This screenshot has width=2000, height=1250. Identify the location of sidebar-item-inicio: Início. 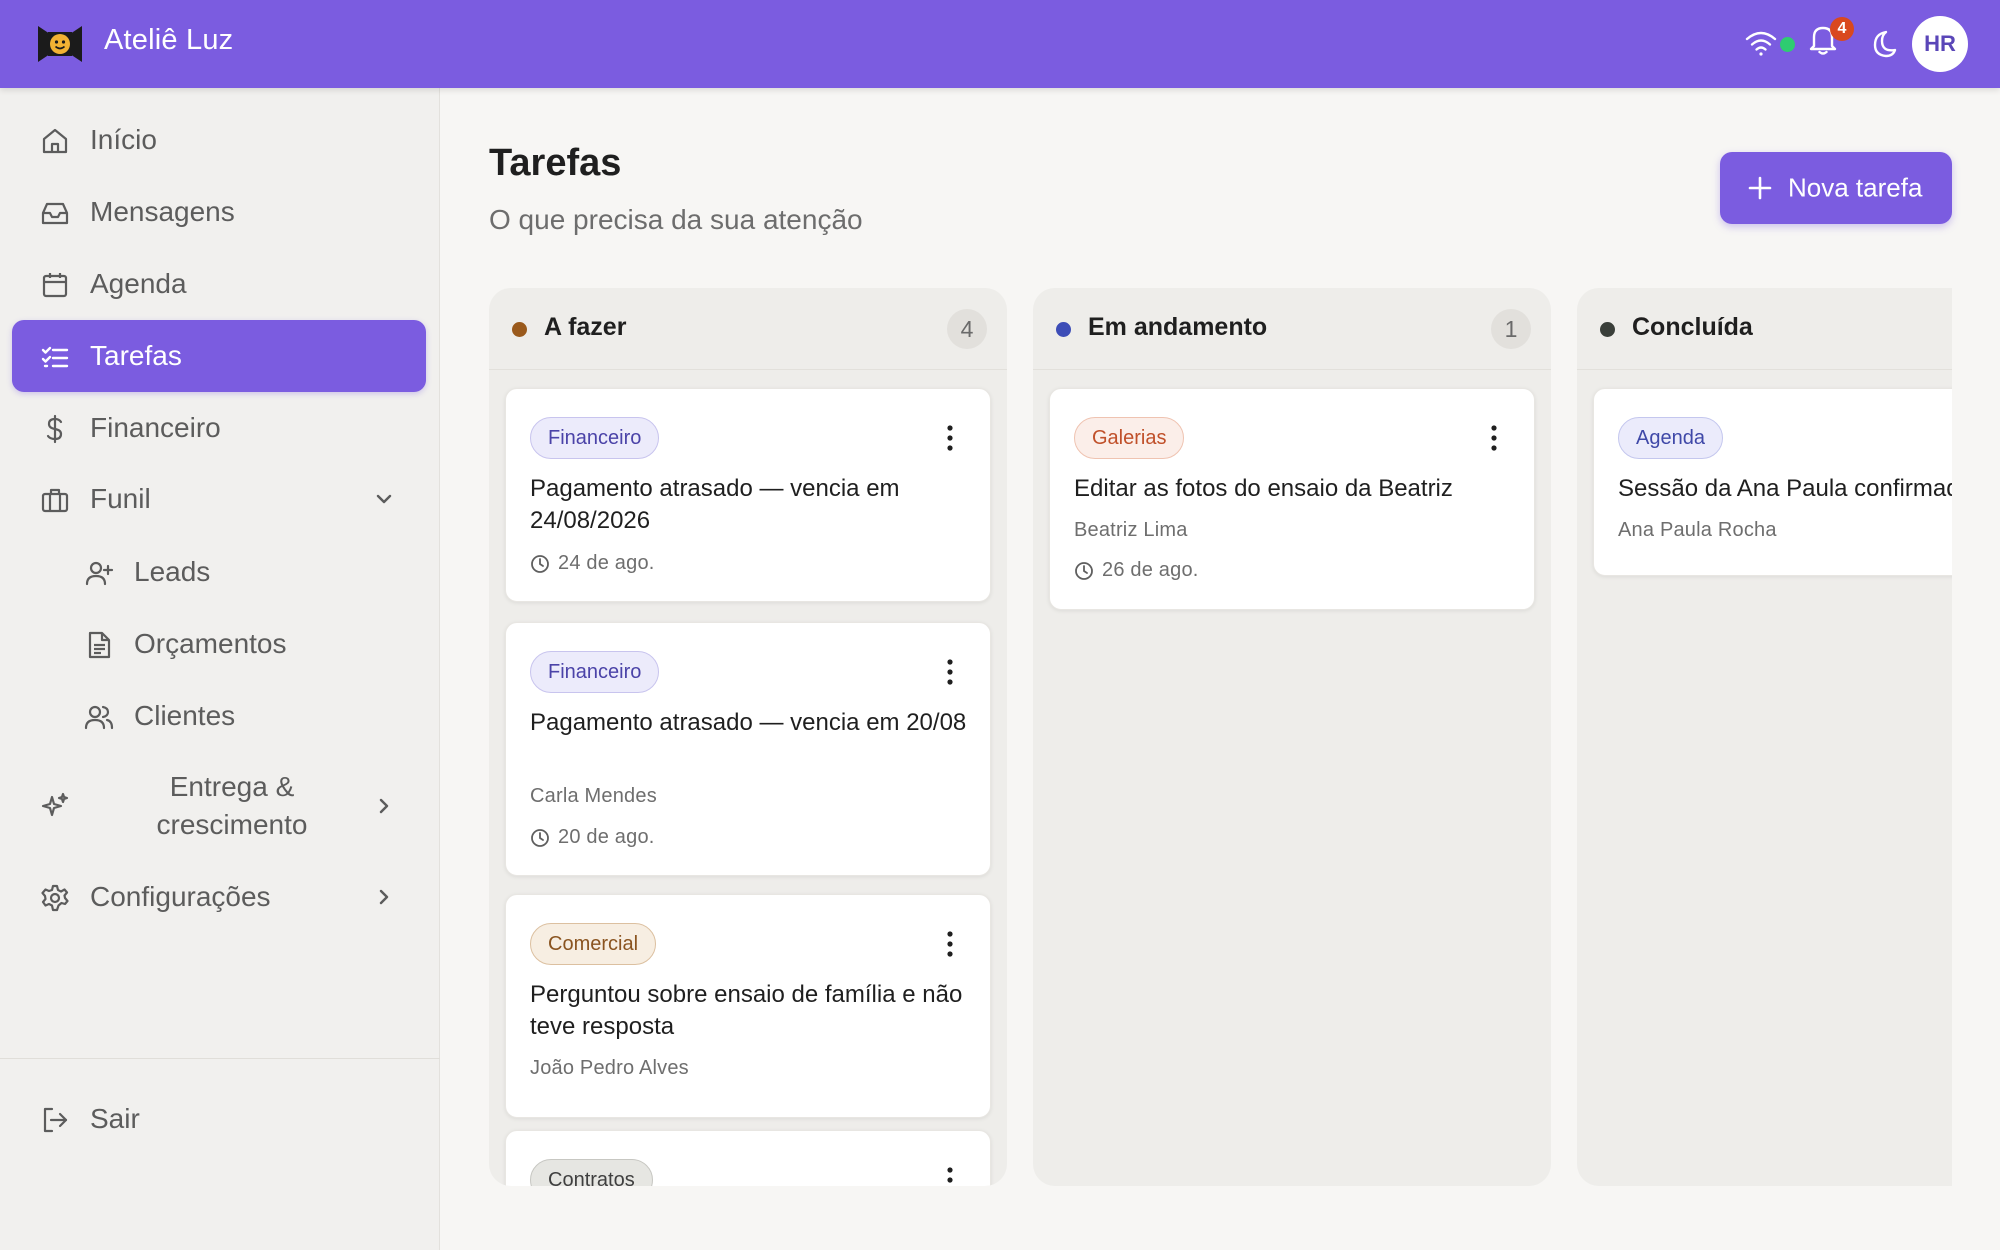
(219, 140).